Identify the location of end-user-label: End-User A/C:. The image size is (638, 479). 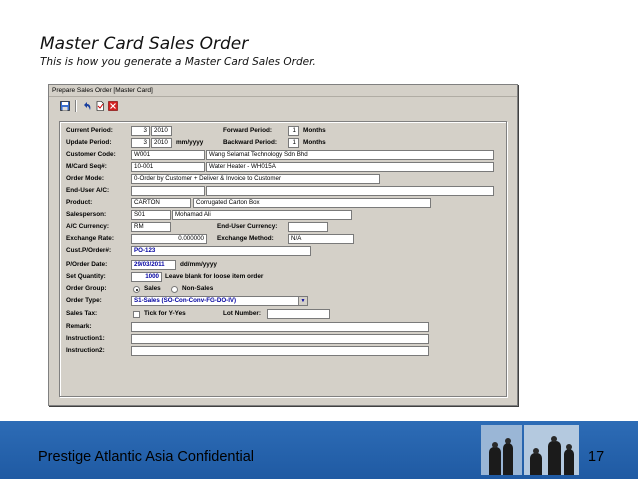
(88, 190).